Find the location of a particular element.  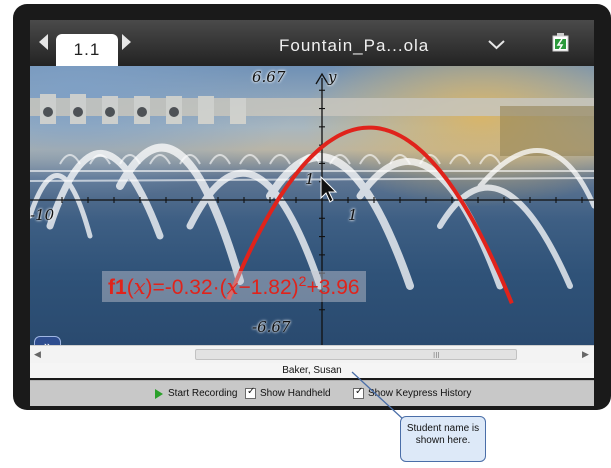

callout-pointer is located at coordinates (382, 396).